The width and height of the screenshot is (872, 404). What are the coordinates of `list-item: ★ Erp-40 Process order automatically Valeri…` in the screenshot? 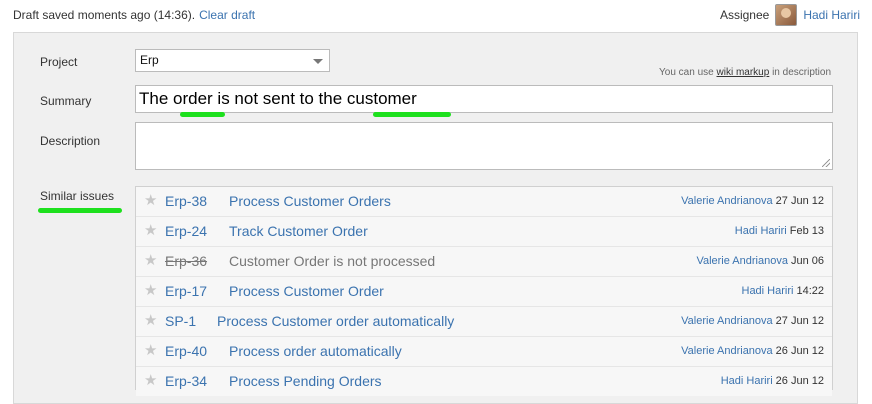 It's located at (484, 352).